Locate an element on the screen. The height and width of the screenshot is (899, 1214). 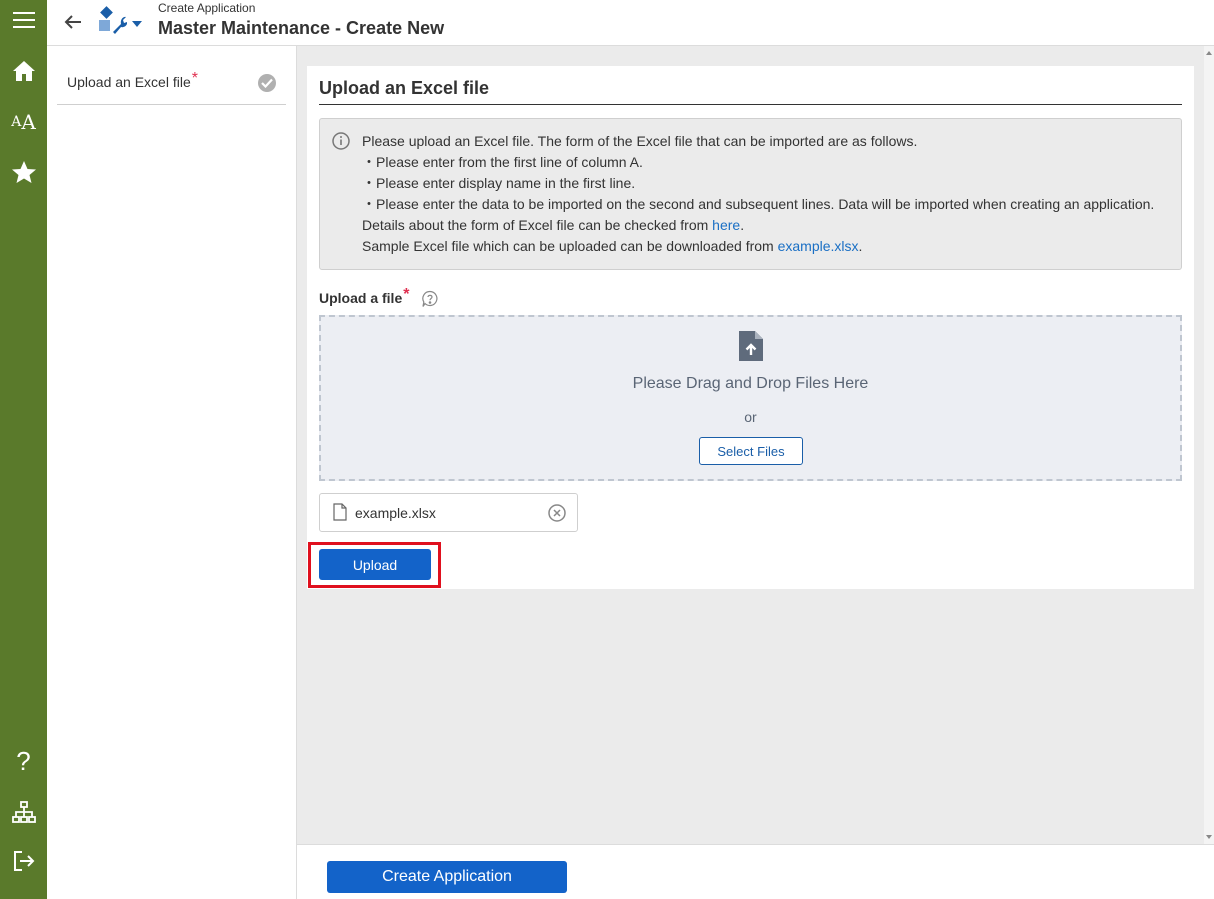
app-rail: AA ? is located at coordinates (23, 449).